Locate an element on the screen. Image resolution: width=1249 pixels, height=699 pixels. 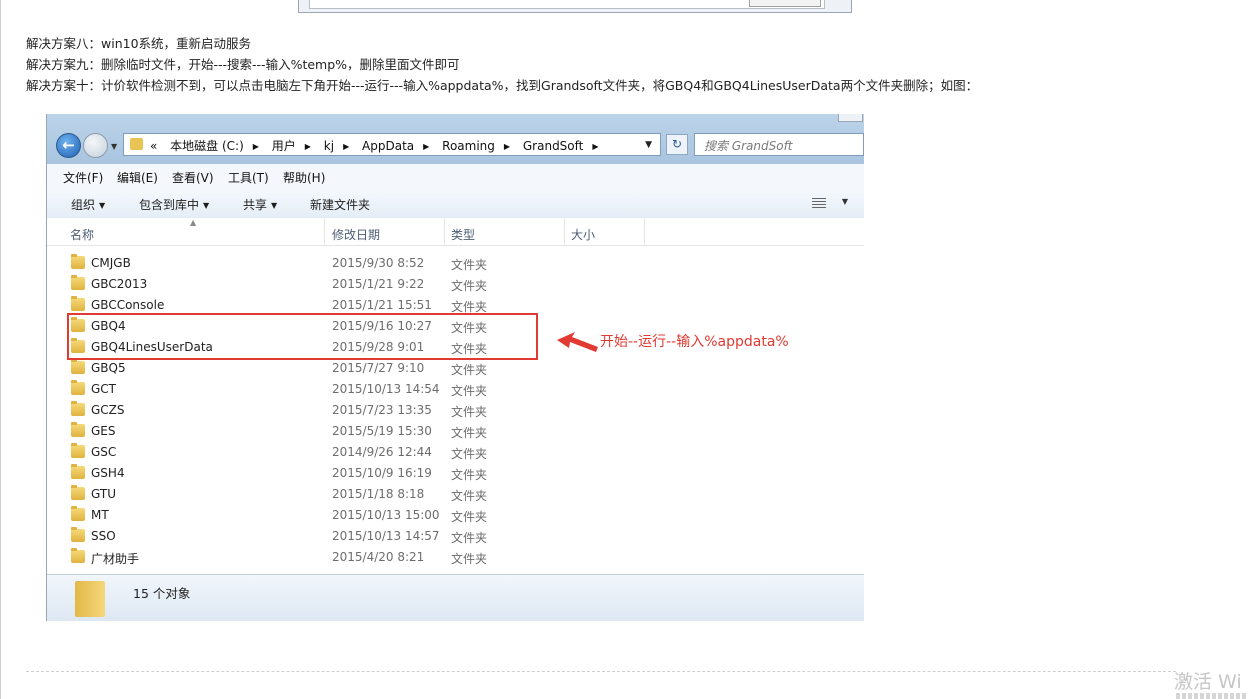
menu-view: 查看(V) is located at coordinates (193, 177).